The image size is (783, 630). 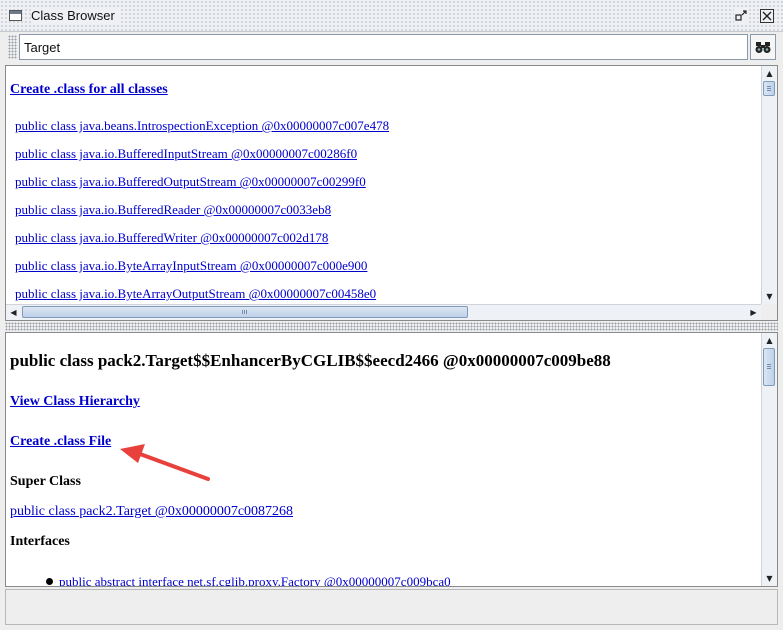 I want to click on class-detail-scroll-thumb, so click(x=769, y=367).